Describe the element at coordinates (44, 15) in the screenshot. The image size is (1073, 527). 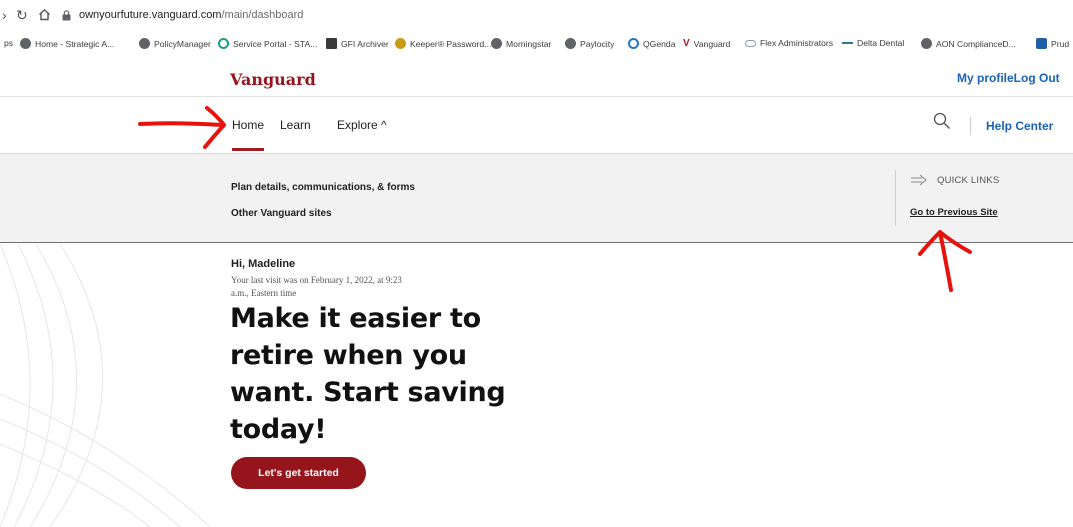
I see `home-icon` at that location.